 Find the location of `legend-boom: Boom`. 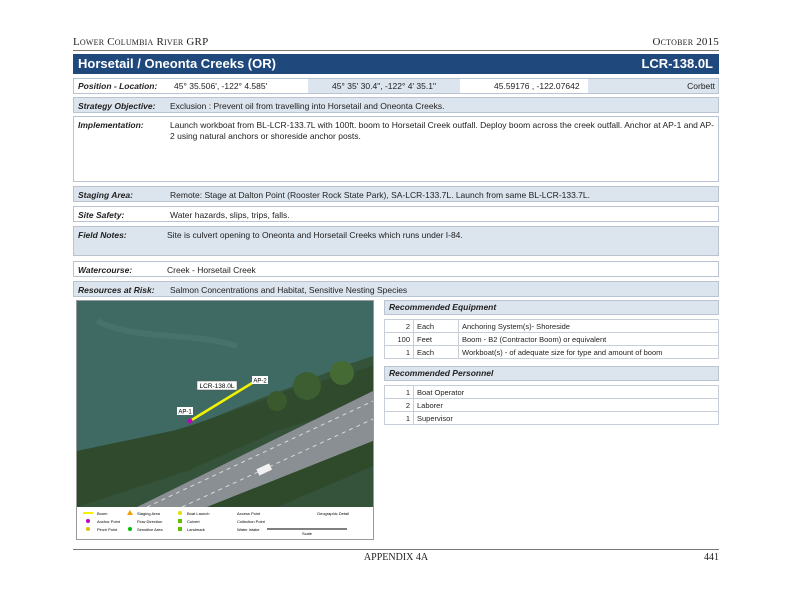

legend-boom: Boom is located at coordinates (102, 513).